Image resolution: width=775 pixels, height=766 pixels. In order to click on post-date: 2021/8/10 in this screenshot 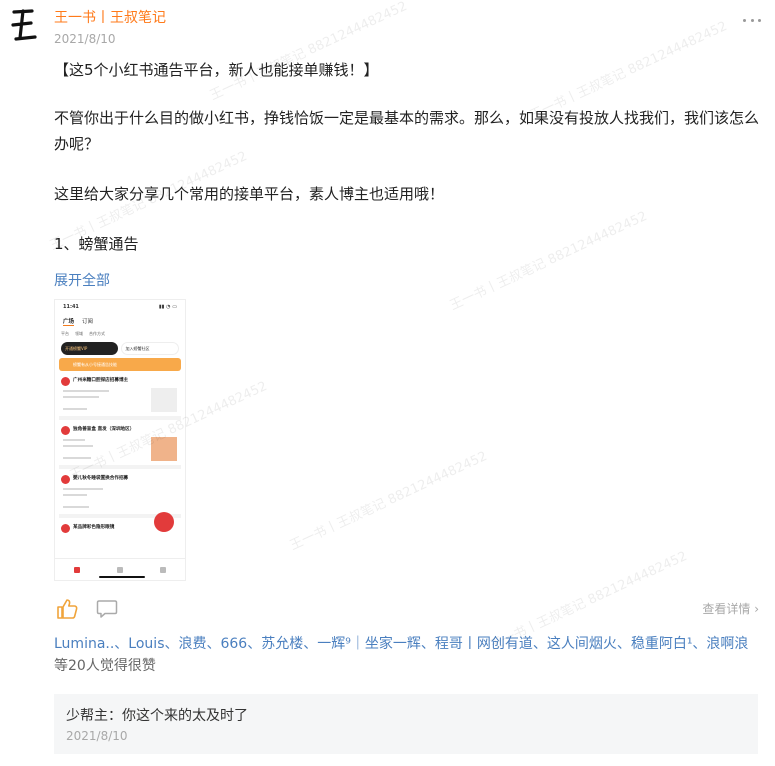, I will do `click(85, 39)`.